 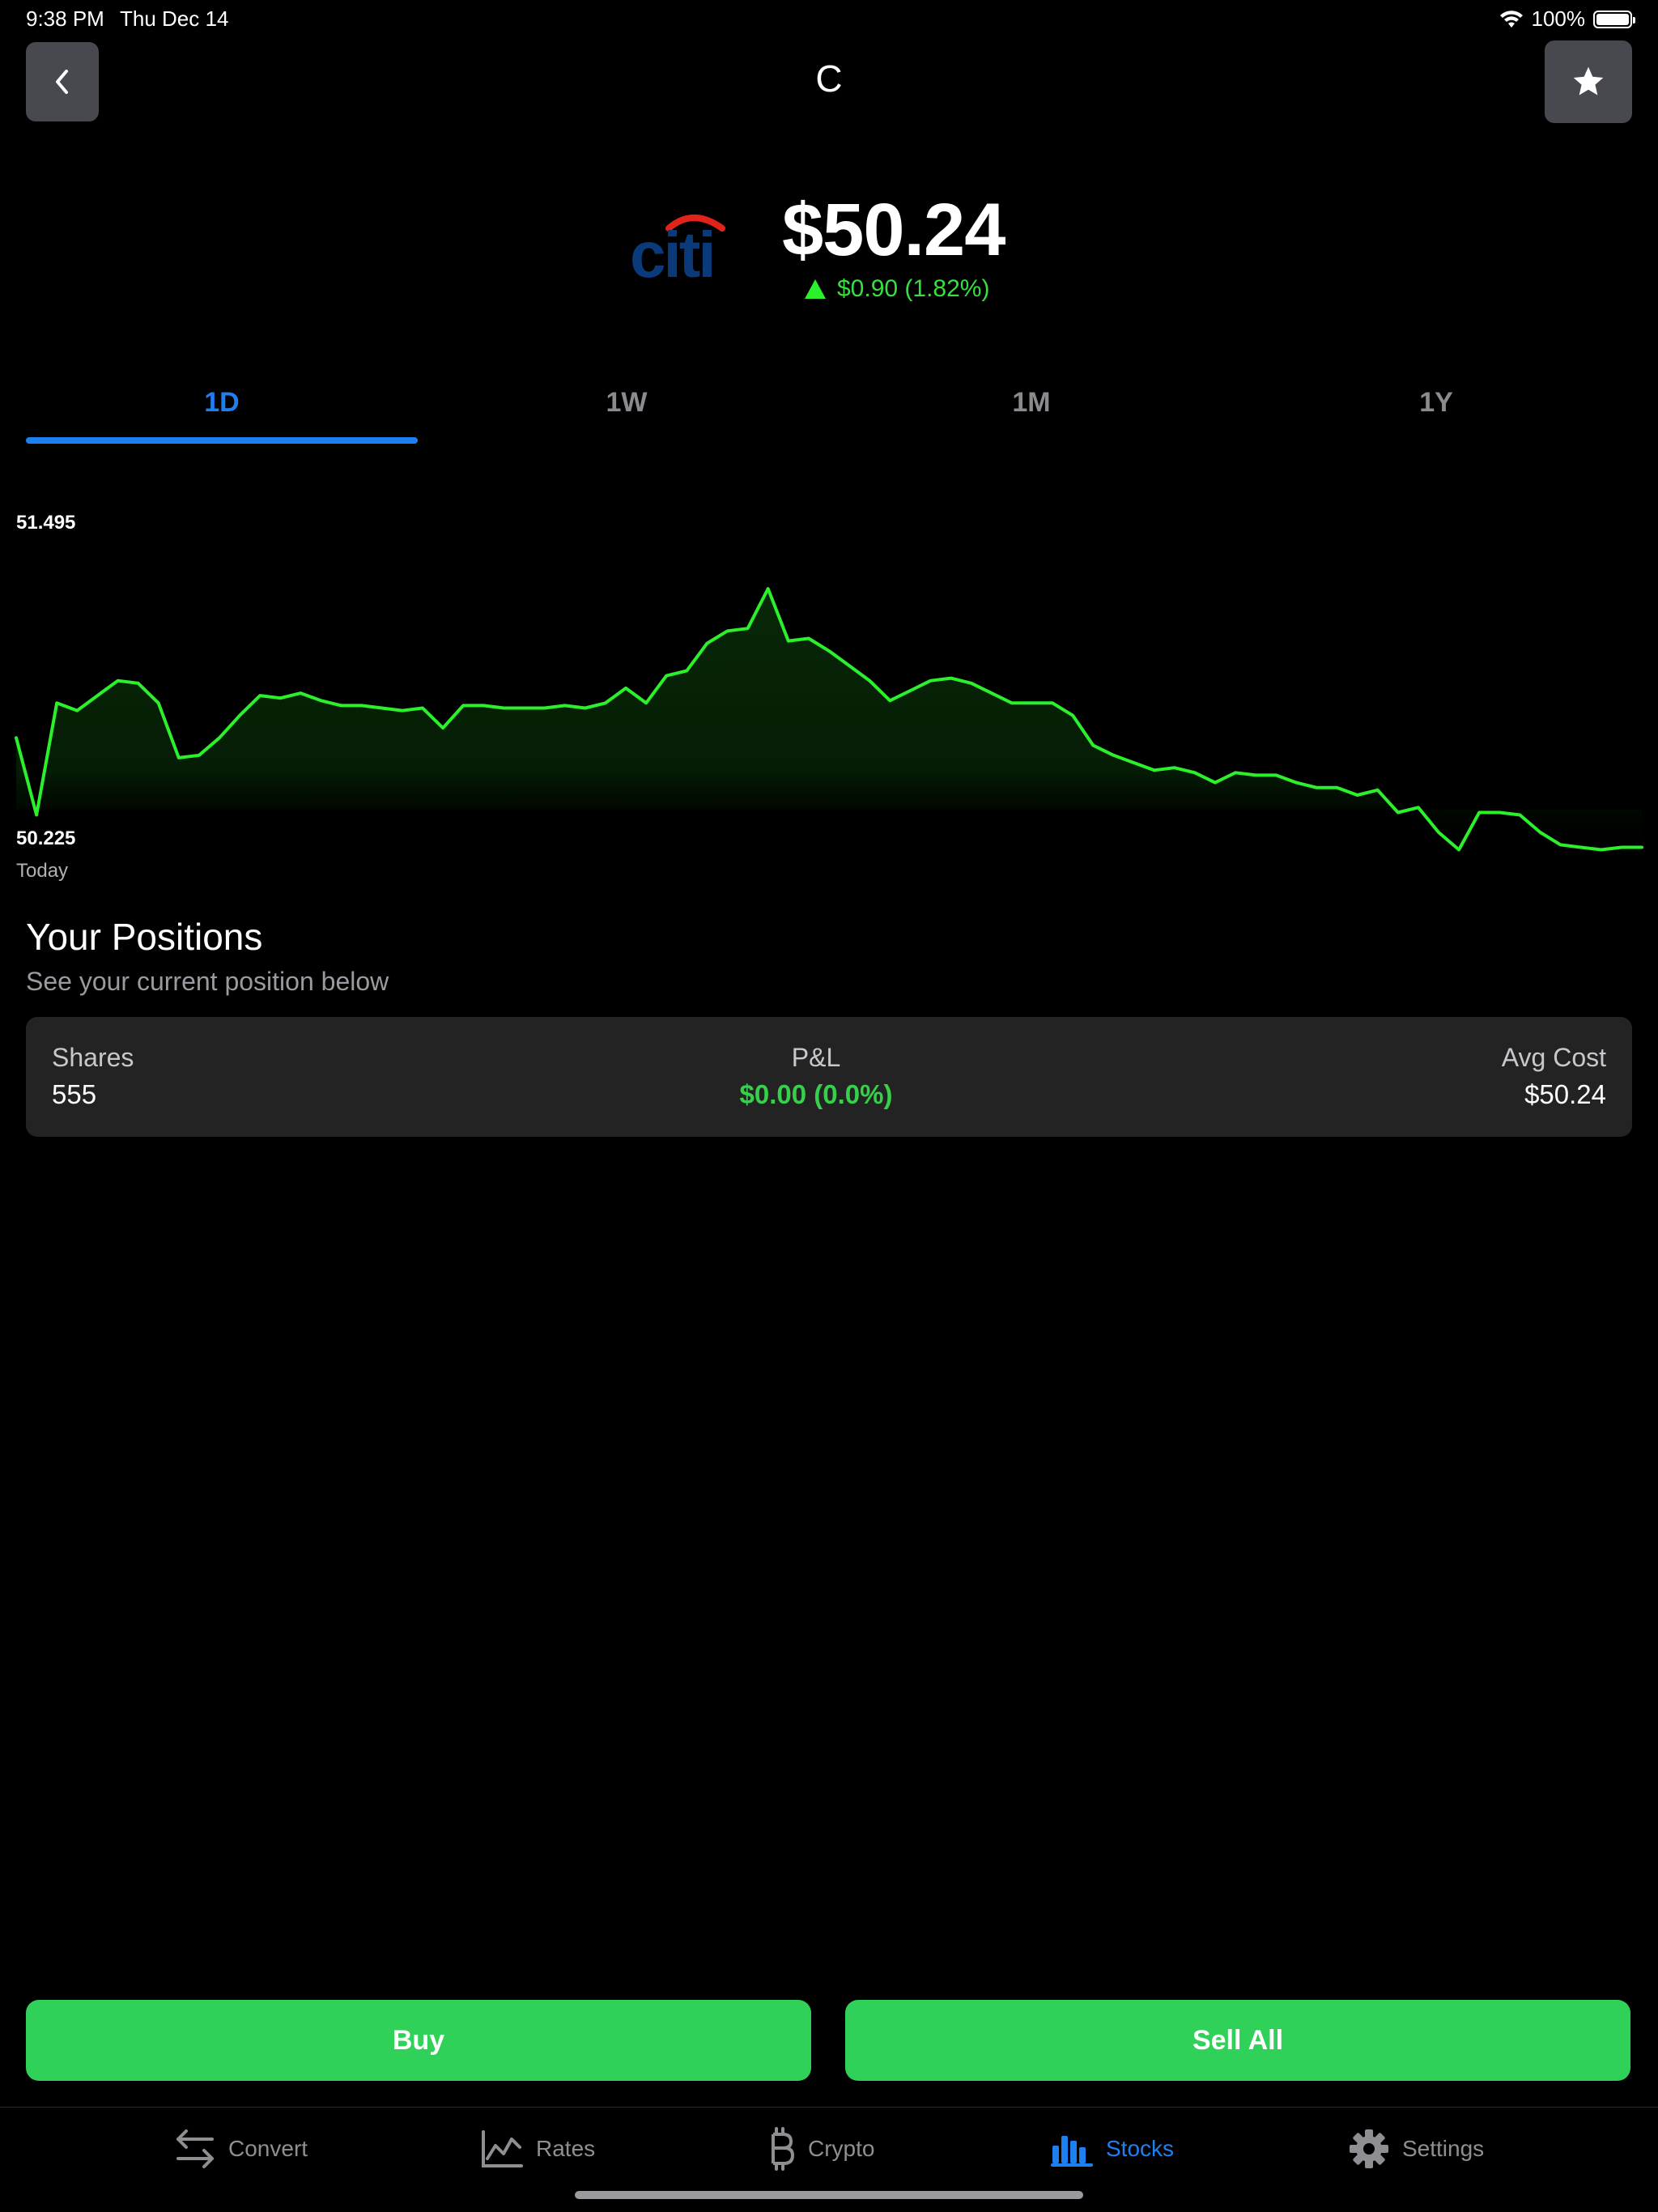 What do you see at coordinates (222, 441) in the screenshot?
I see `active-tab-indicator` at bounding box center [222, 441].